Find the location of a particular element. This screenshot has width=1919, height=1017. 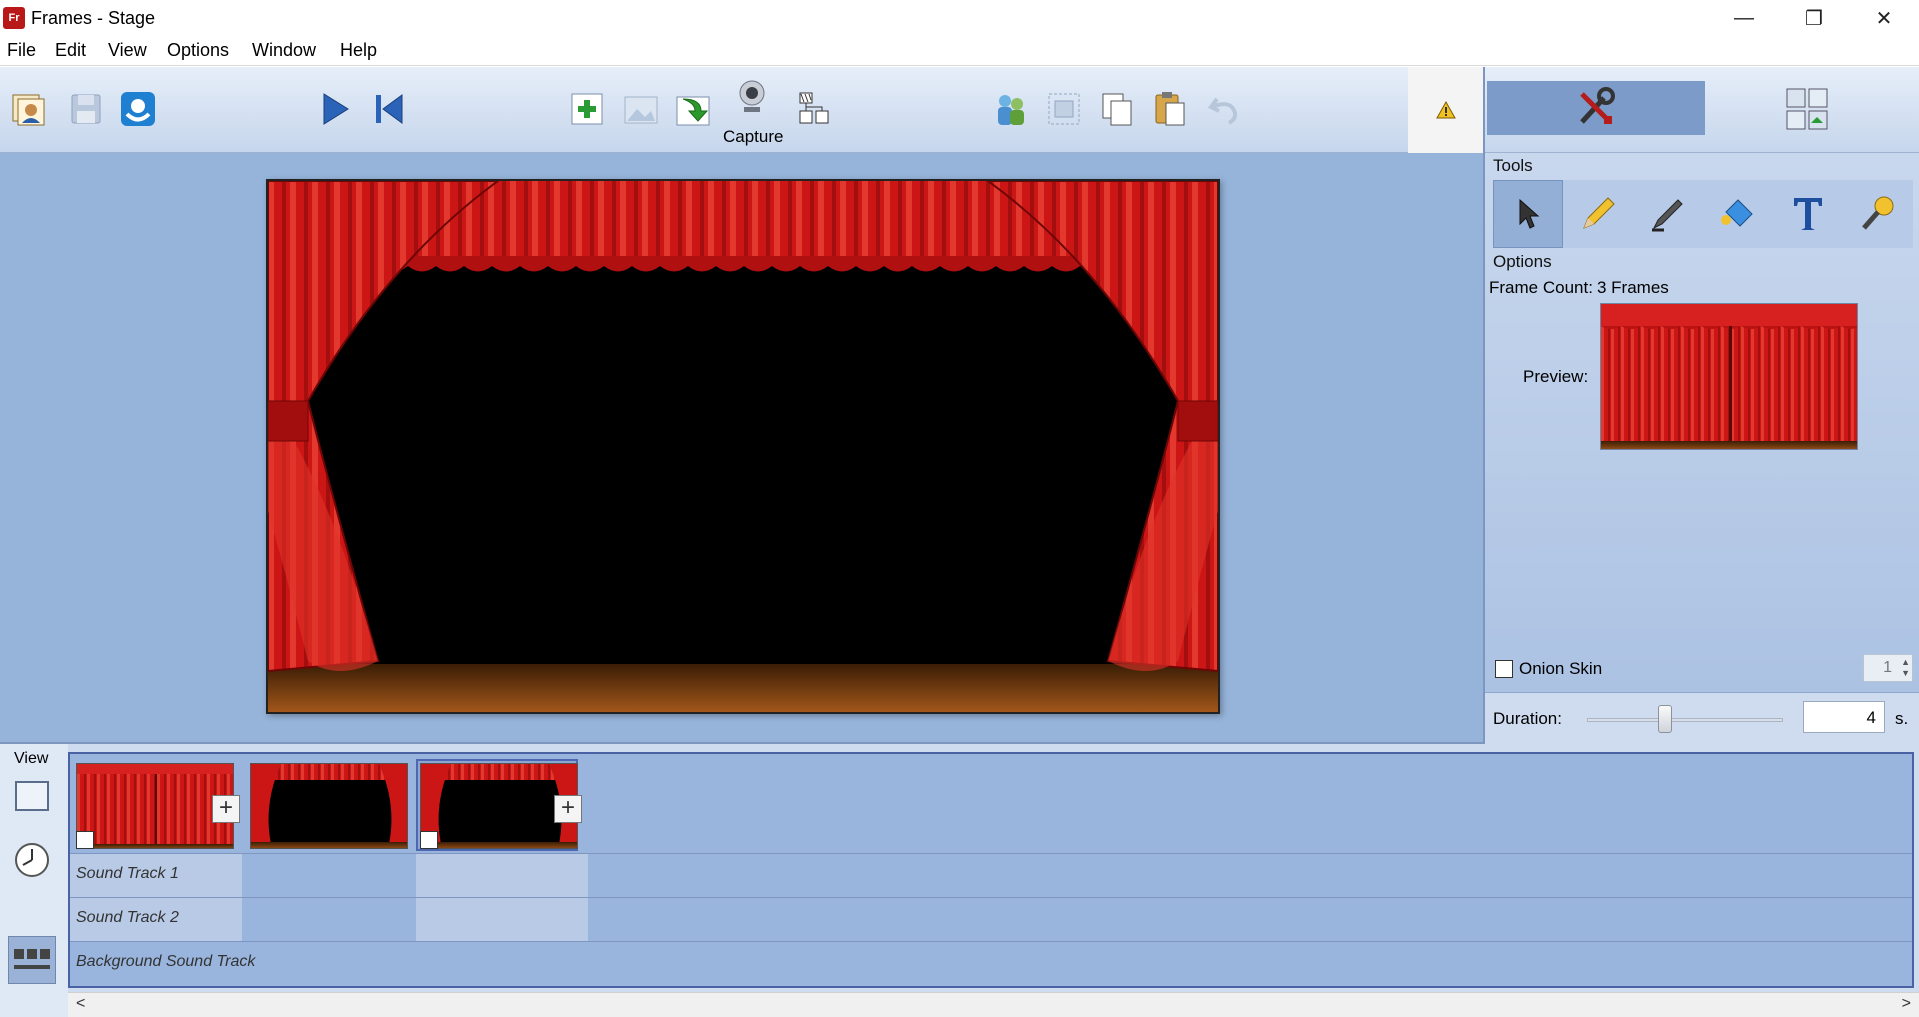

layout-tab is located at coordinates (1807, 109).